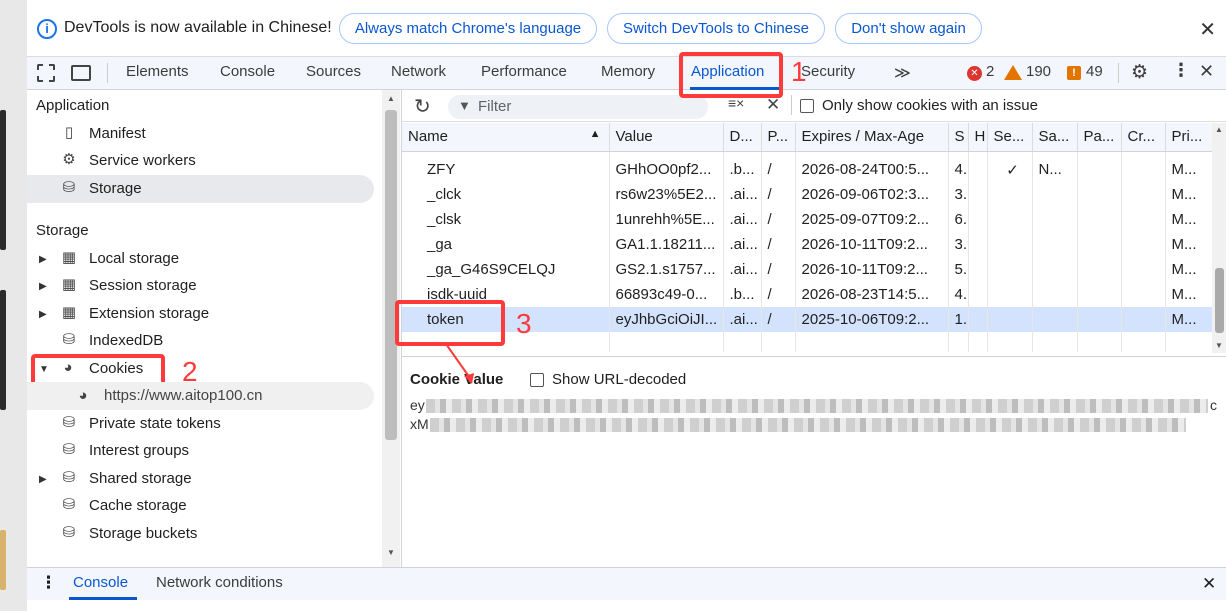 The image size is (1226, 611). Describe the element at coordinates (139, 450) in the screenshot. I see `sidebar-item-interest-groups: Interest groups` at that location.